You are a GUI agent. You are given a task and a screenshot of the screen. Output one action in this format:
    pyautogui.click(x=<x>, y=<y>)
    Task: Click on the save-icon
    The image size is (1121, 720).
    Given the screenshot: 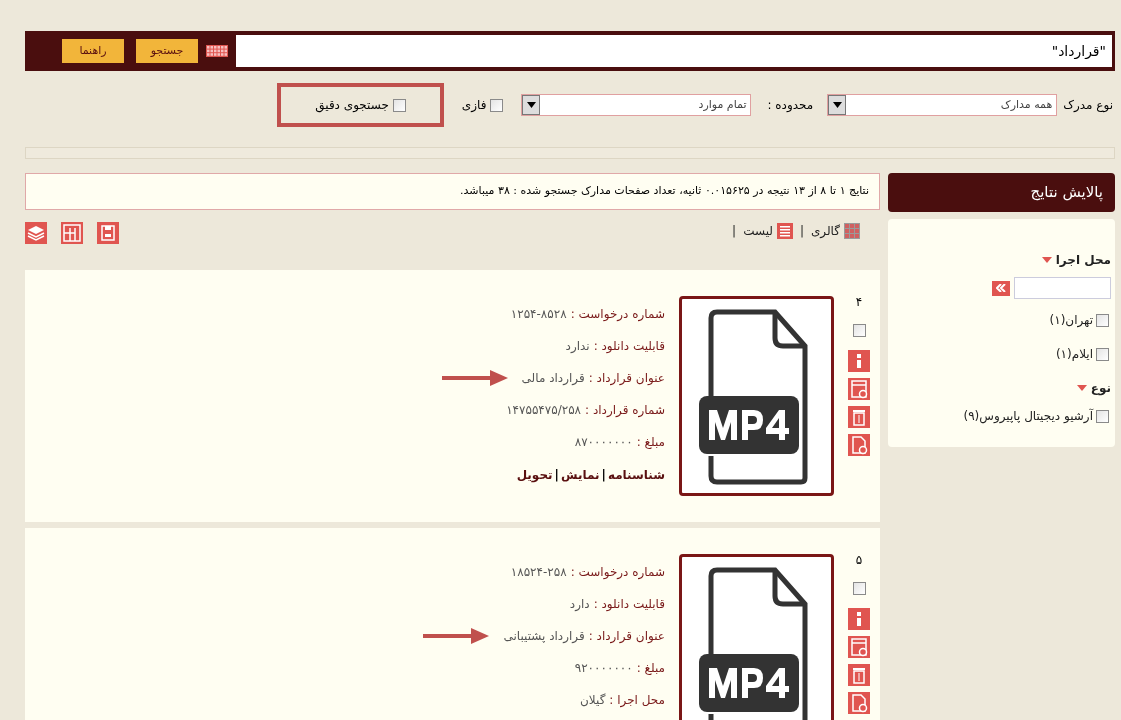 What is the action you would take?
    pyautogui.click(x=108, y=233)
    